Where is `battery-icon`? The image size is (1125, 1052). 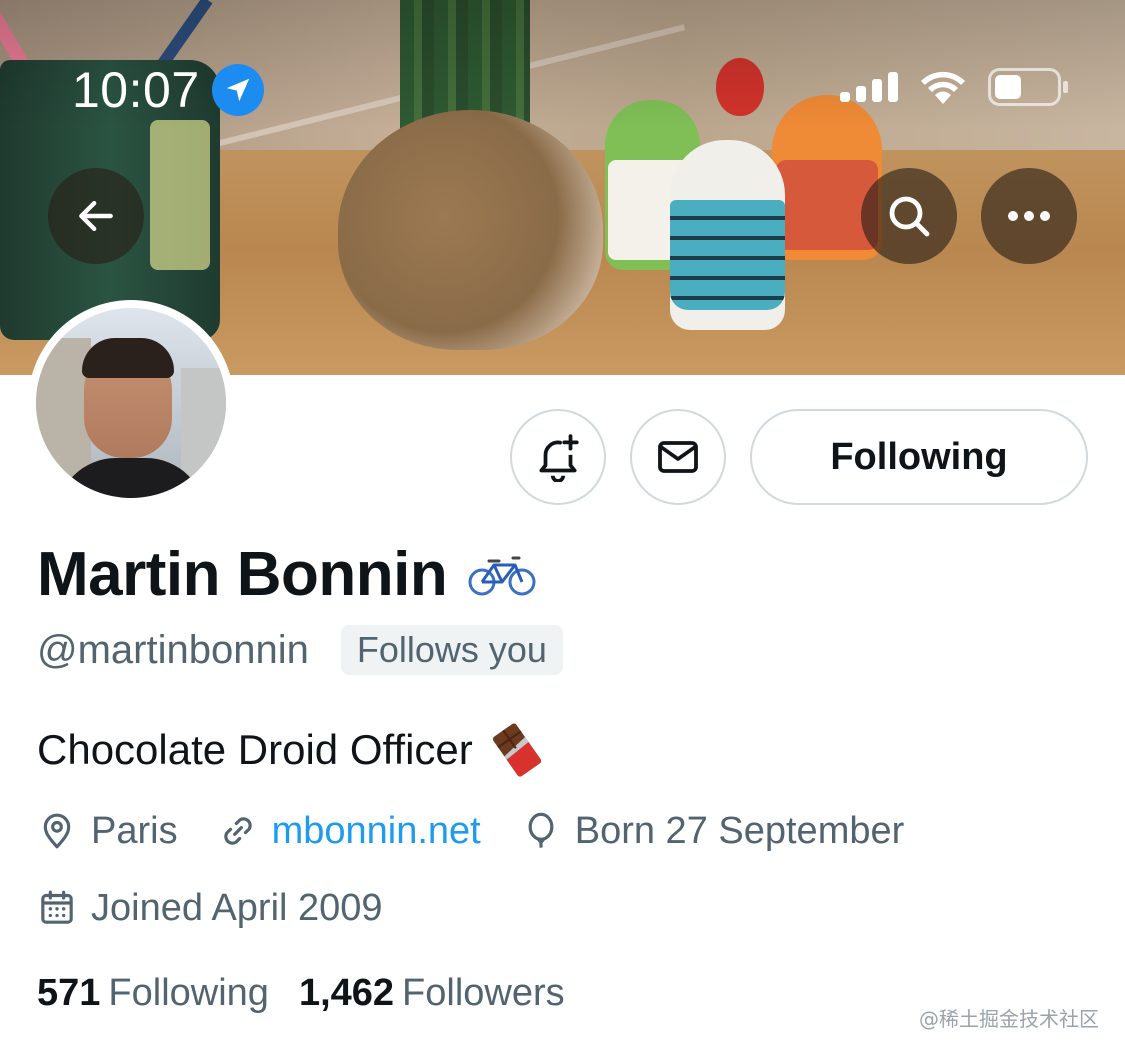 battery-icon is located at coordinates (1028, 87).